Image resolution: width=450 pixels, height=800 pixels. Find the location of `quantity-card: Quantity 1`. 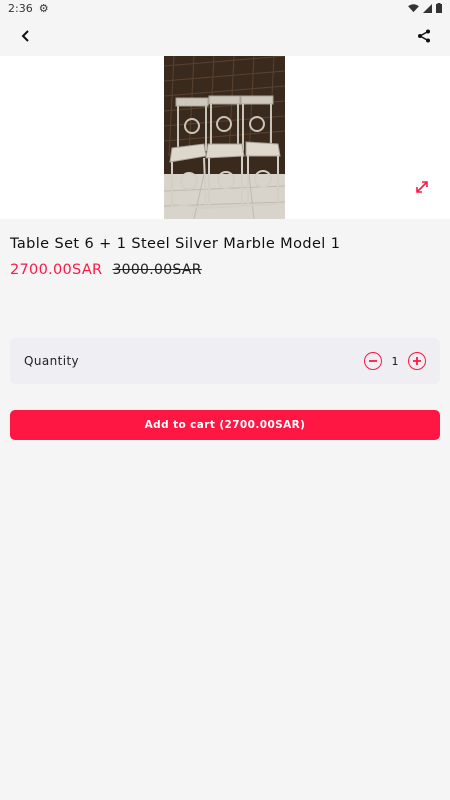

quantity-card: Quantity 1 is located at coordinates (225, 361).